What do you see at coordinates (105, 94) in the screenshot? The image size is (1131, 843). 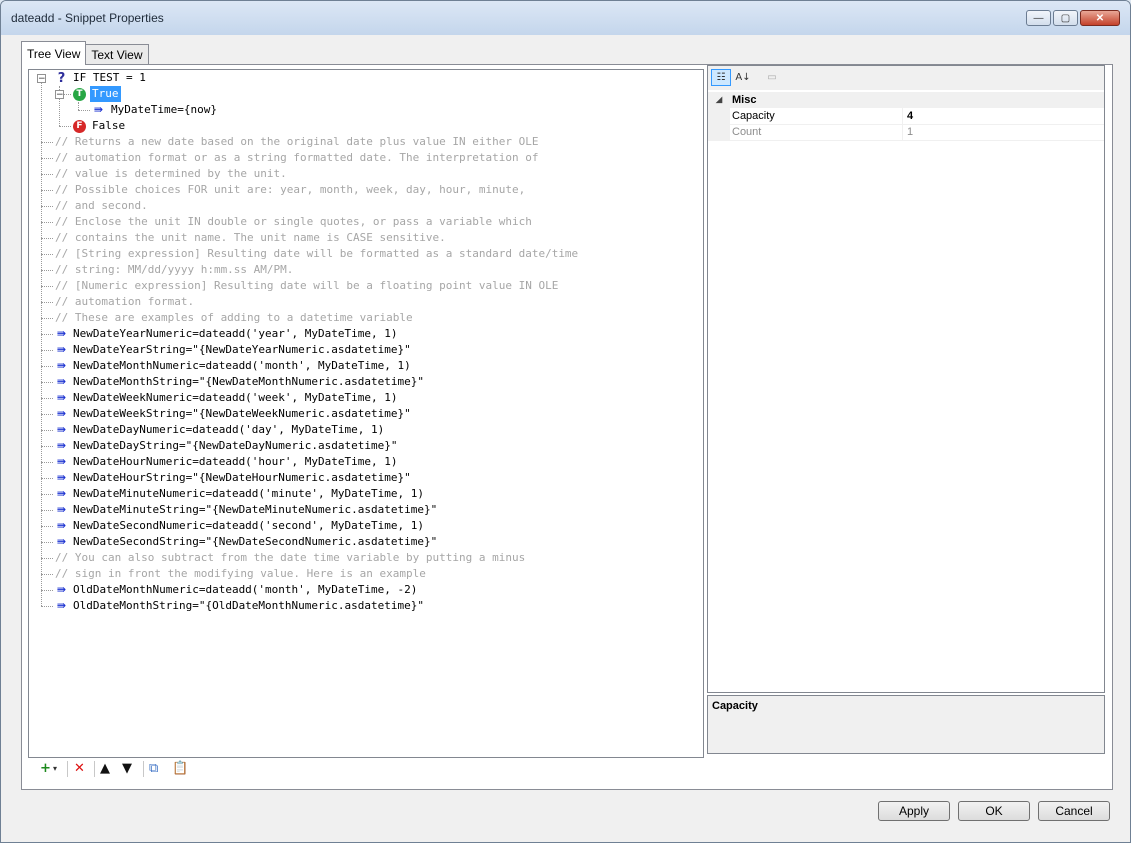 I see `tree-node-label: True` at bounding box center [105, 94].